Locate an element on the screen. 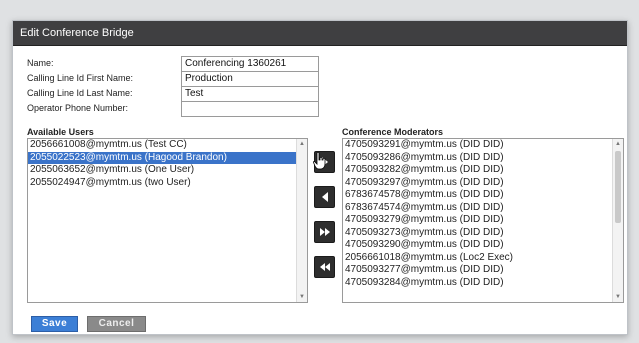 This screenshot has width=639, height=343. list-item: 4705093297@mymtm.us (DID DID) is located at coordinates (483, 183).